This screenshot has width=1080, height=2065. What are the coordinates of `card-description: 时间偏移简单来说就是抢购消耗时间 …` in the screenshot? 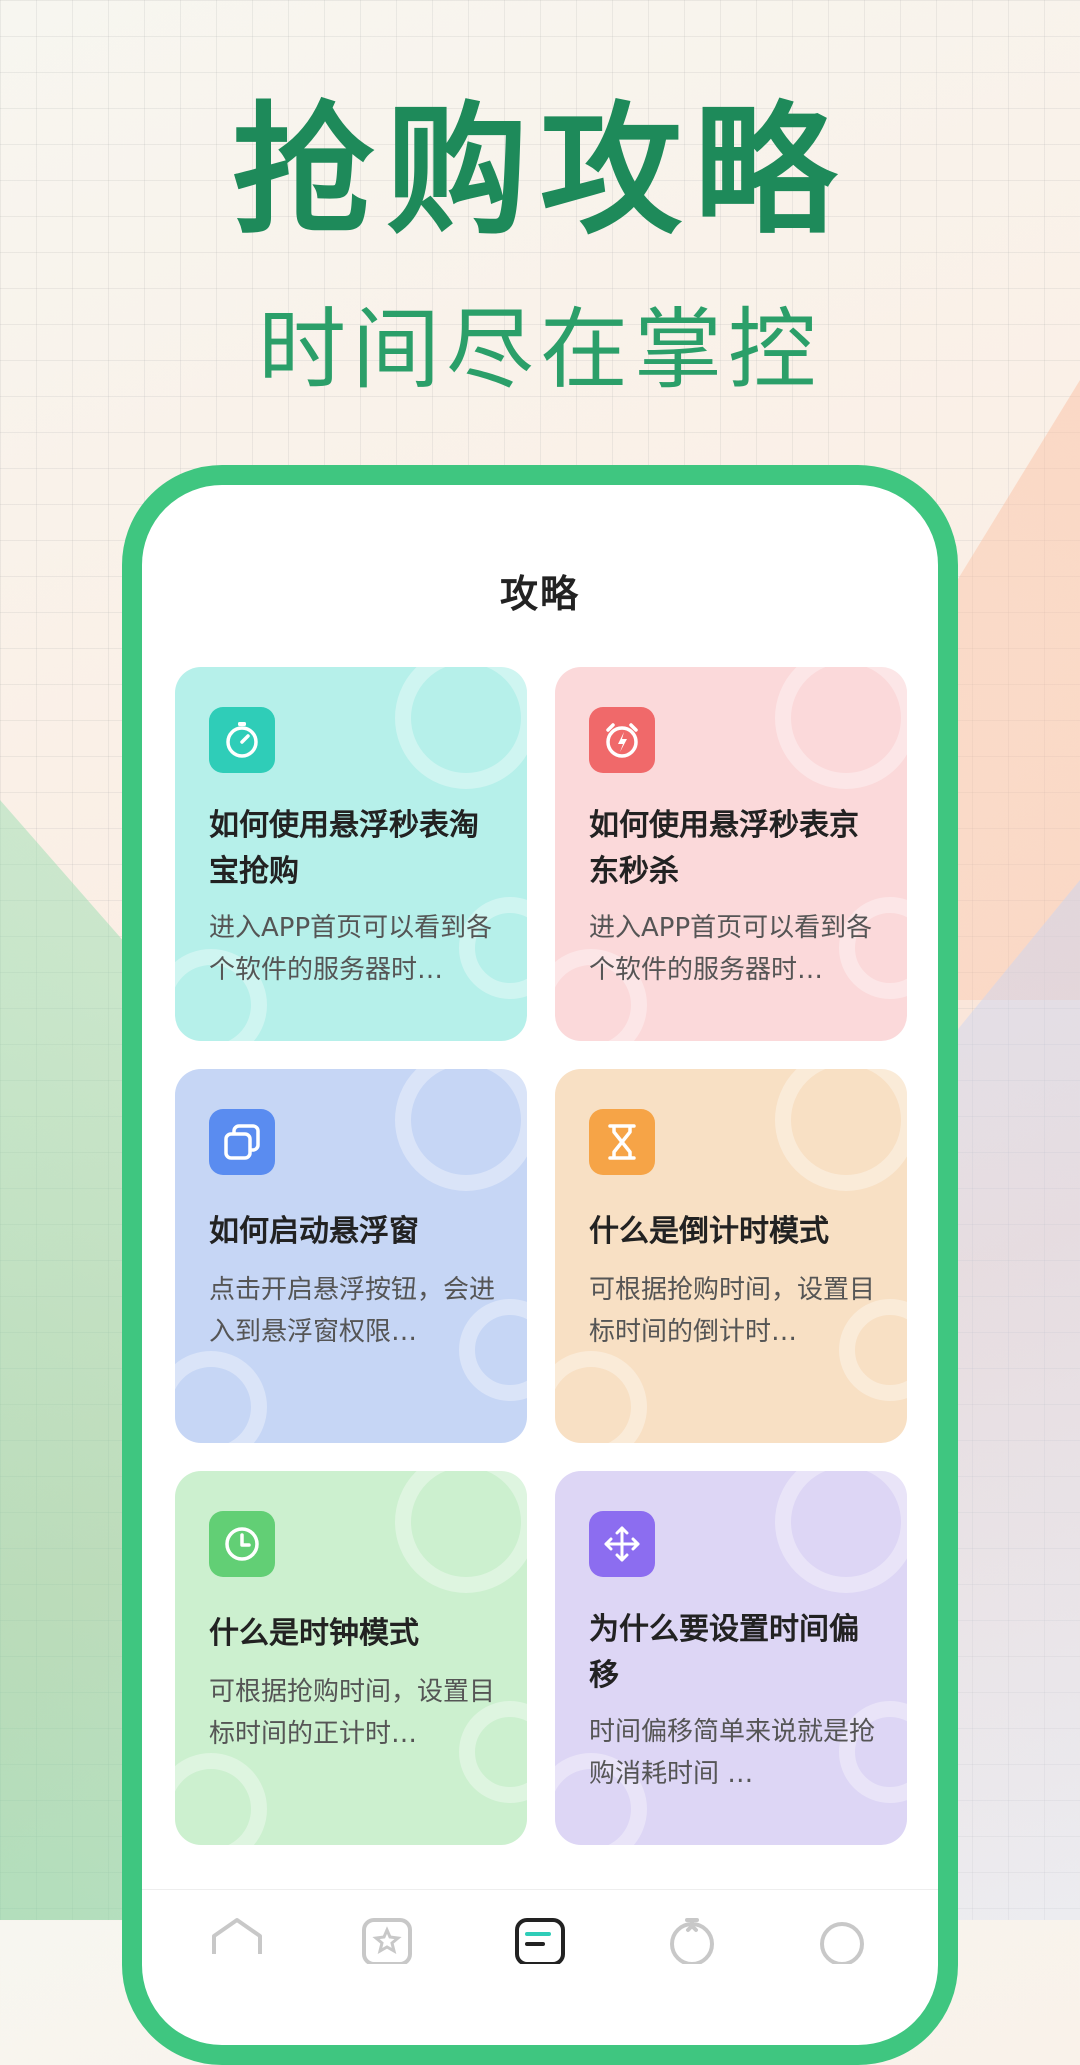 It's located at (732, 1753).